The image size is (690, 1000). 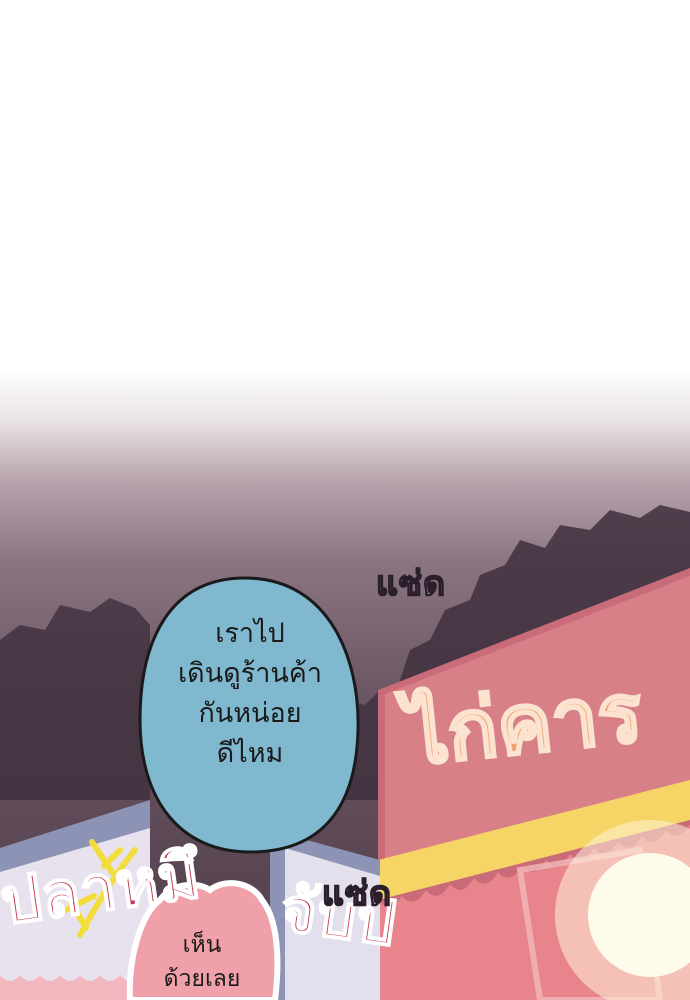 I want to click on speech-bubble-pink: เห็น ด้วยเลย, so click(x=202, y=962).